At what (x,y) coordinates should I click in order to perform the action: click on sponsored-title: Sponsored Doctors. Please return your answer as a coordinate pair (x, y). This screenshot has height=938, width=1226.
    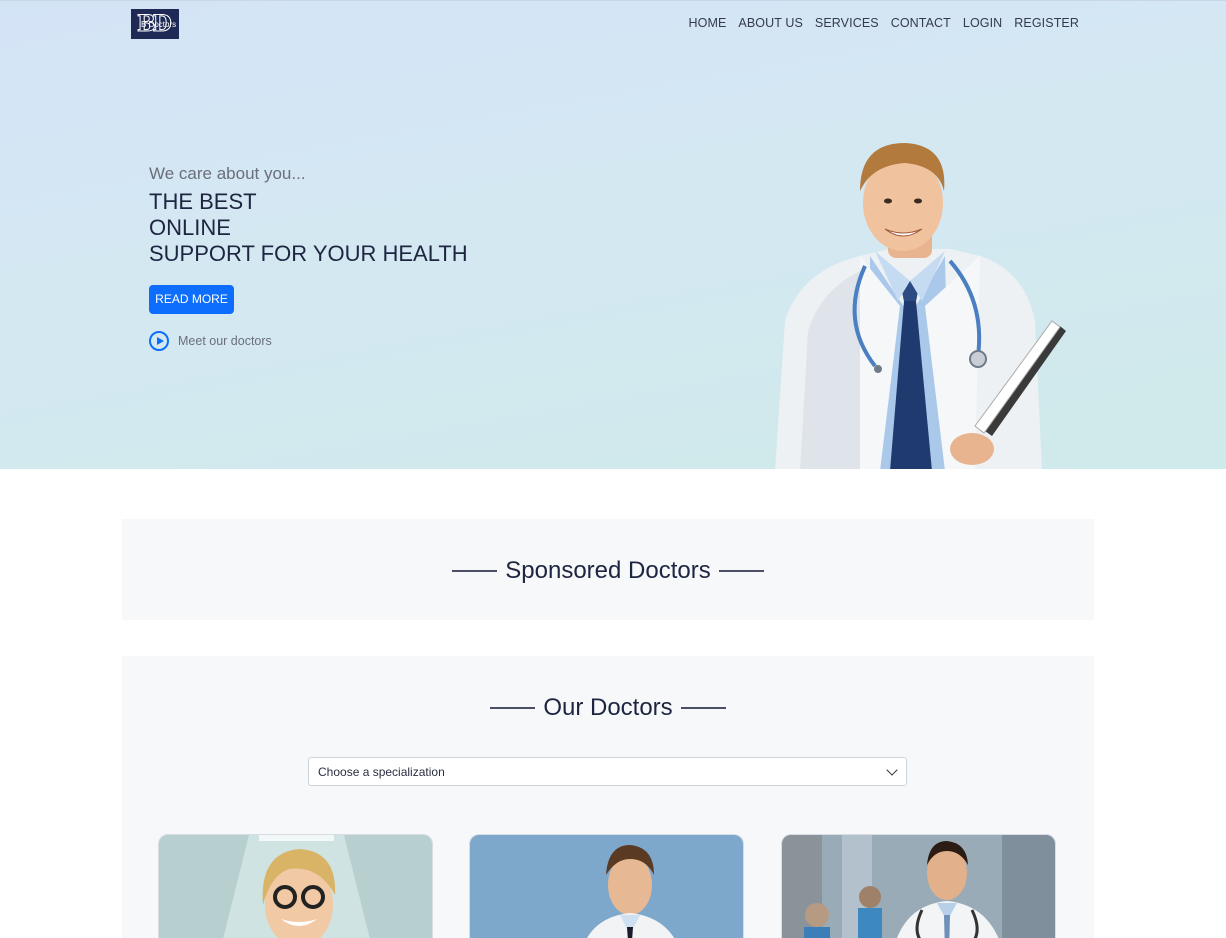
    Looking at the image, I should click on (608, 570).